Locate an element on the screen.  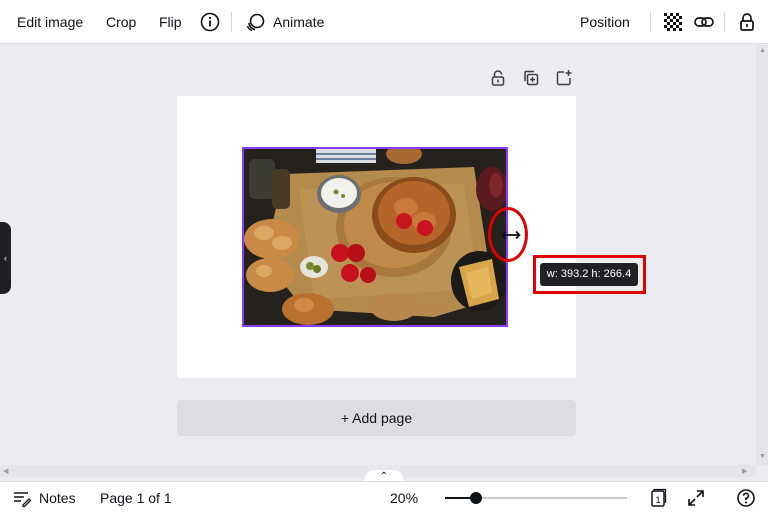
animate-icon is located at coordinates (256, 22).